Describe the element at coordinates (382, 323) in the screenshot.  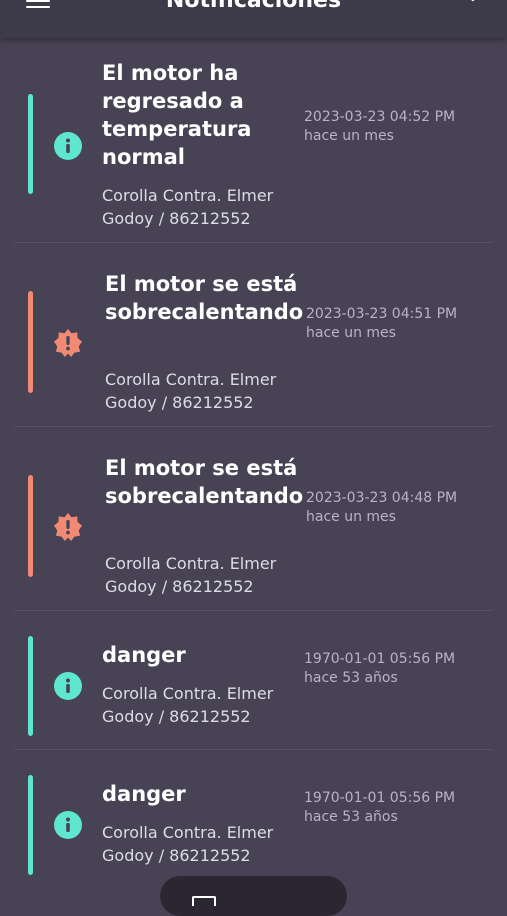
I see `notification-time: 2023-03-23 04:51 PM hace un mes` at that location.